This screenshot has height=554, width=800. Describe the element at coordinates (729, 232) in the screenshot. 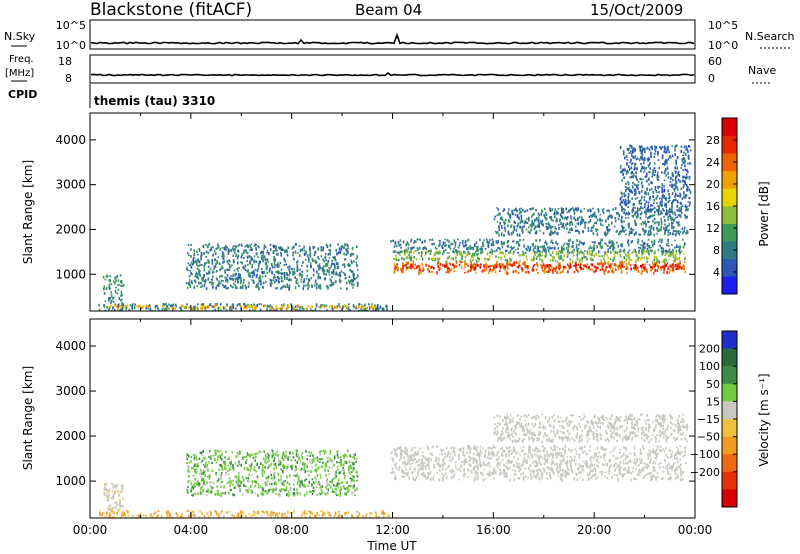

I see `colorbar-swatch` at that location.